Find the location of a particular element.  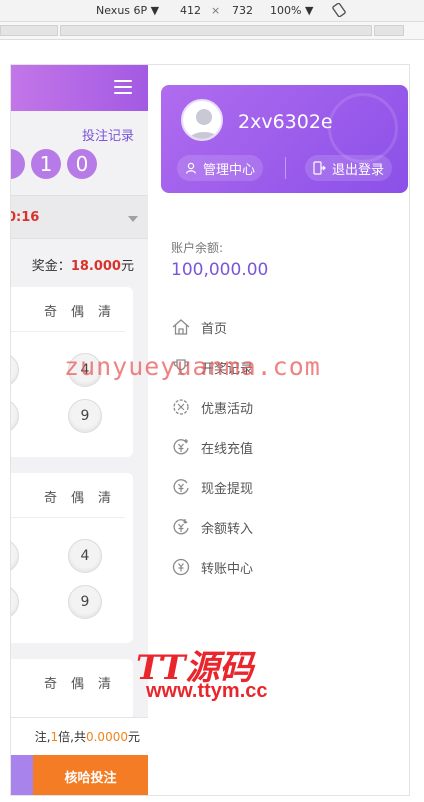

nav-item-withdraw: 现金提现 is located at coordinates (281, 487).